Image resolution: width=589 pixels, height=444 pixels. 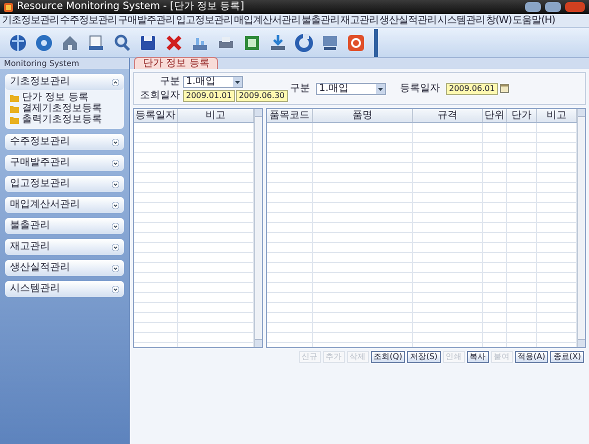 I want to click on sidebar-group-label: 재고관리, so click(x=30, y=247).